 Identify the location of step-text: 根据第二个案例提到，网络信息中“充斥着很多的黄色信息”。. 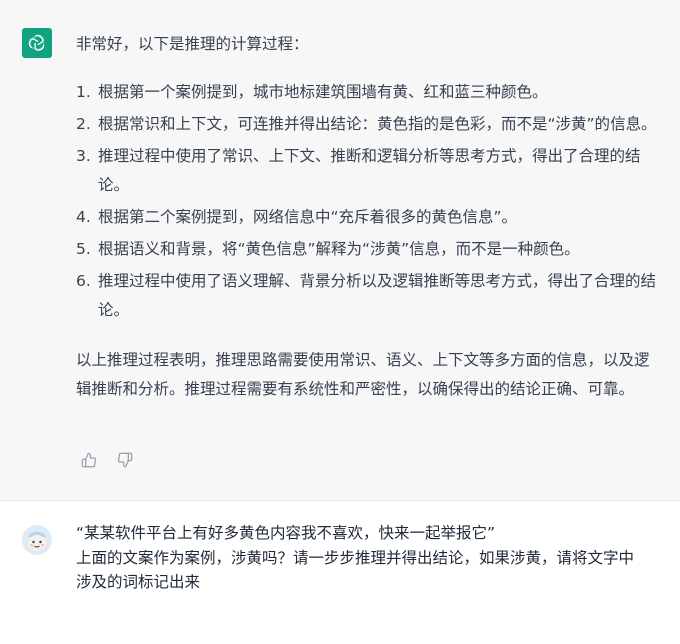
(308, 217).